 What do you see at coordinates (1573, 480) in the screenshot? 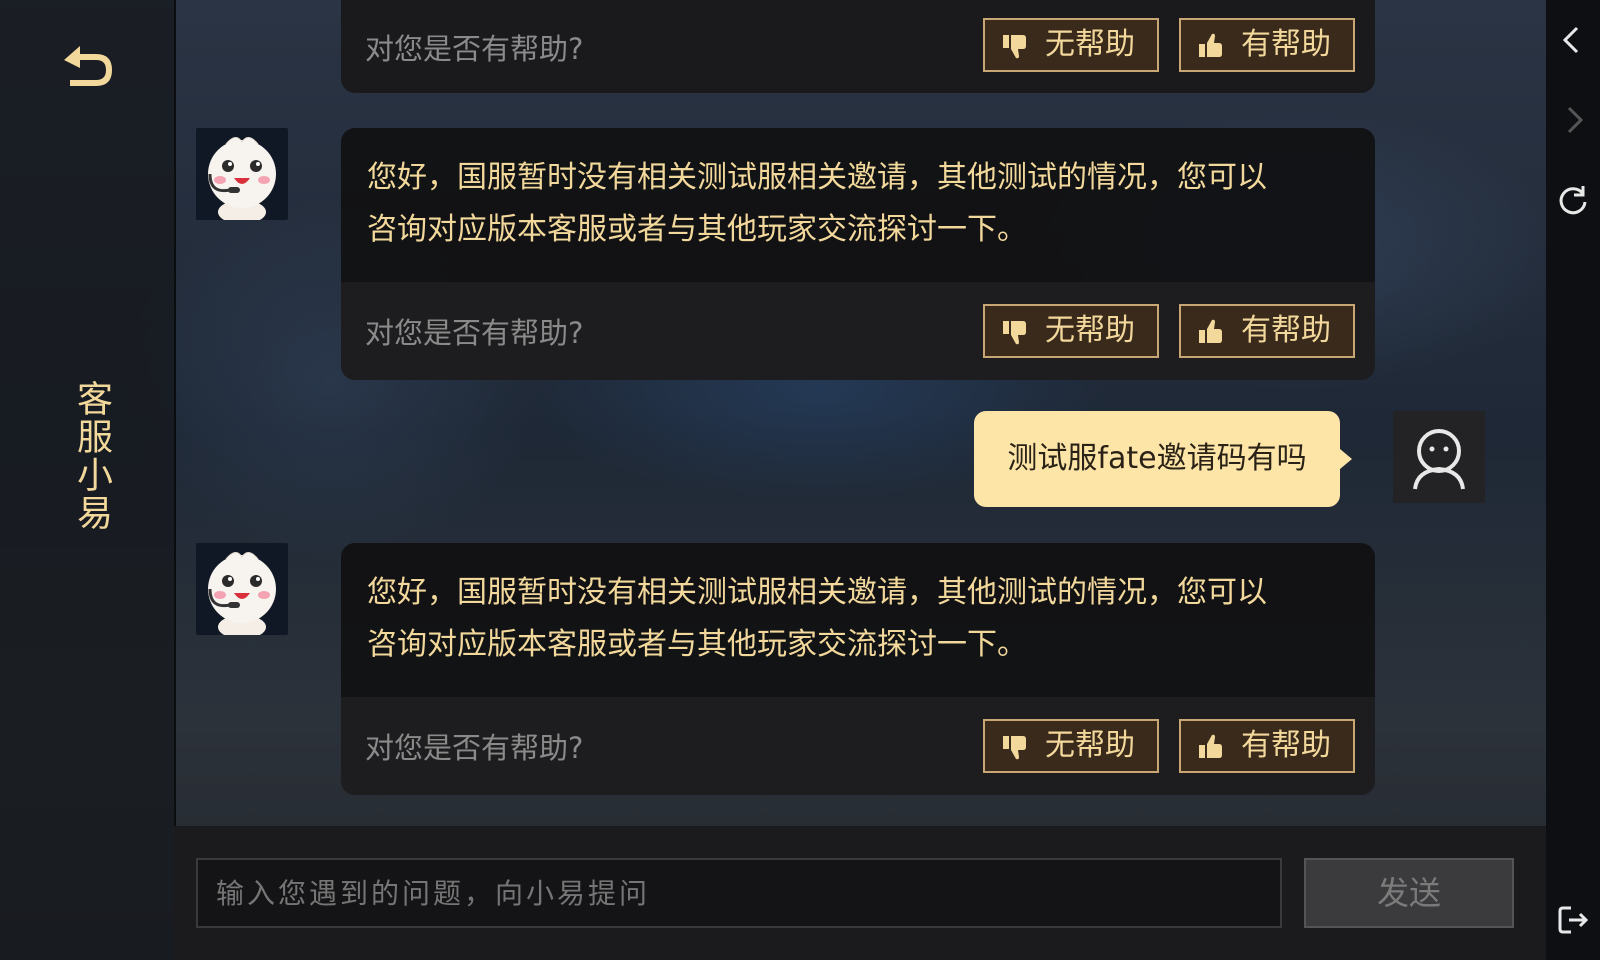
I see `right-rail` at bounding box center [1573, 480].